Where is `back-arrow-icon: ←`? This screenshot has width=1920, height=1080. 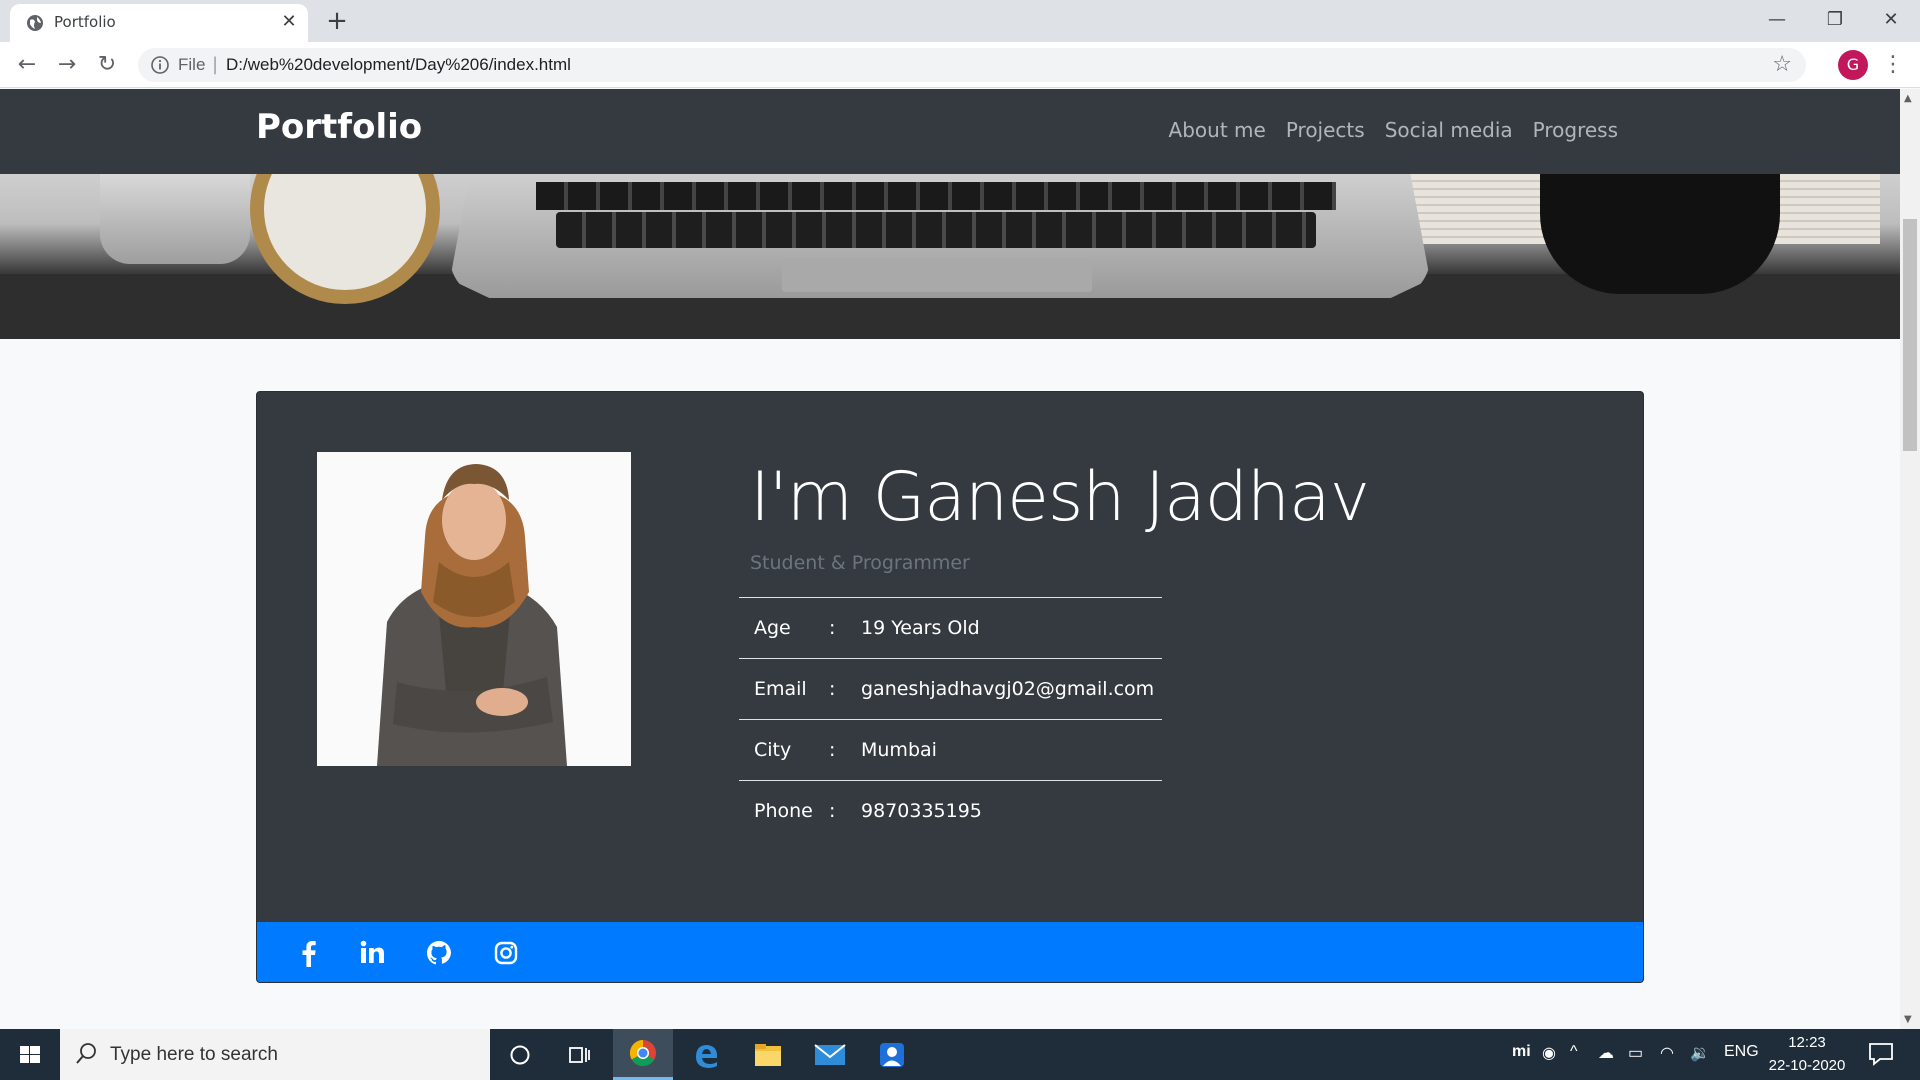 back-arrow-icon: ← is located at coordinates (27, 65).